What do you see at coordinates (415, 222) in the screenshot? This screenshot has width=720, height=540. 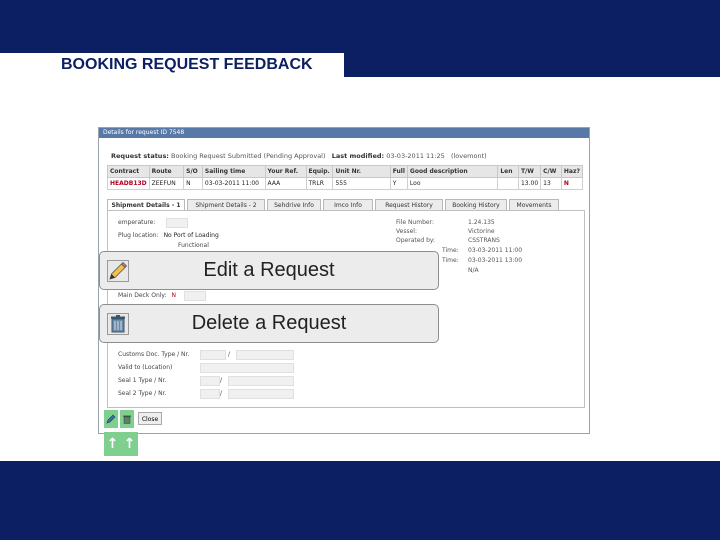 I see `file-number-label: File Number:` at bounding box center [415, 222].